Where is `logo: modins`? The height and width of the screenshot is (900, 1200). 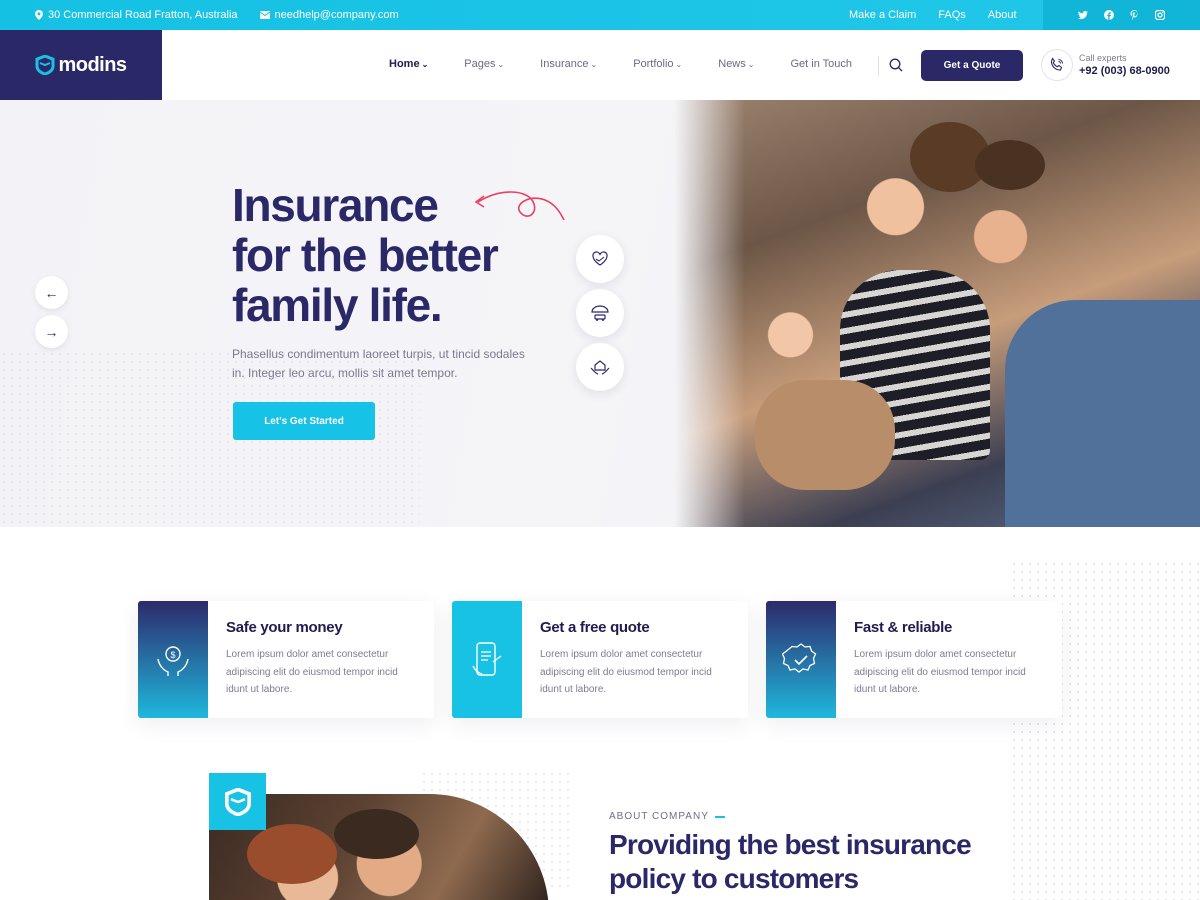
logo: modins is located at coordinates (81, 65).